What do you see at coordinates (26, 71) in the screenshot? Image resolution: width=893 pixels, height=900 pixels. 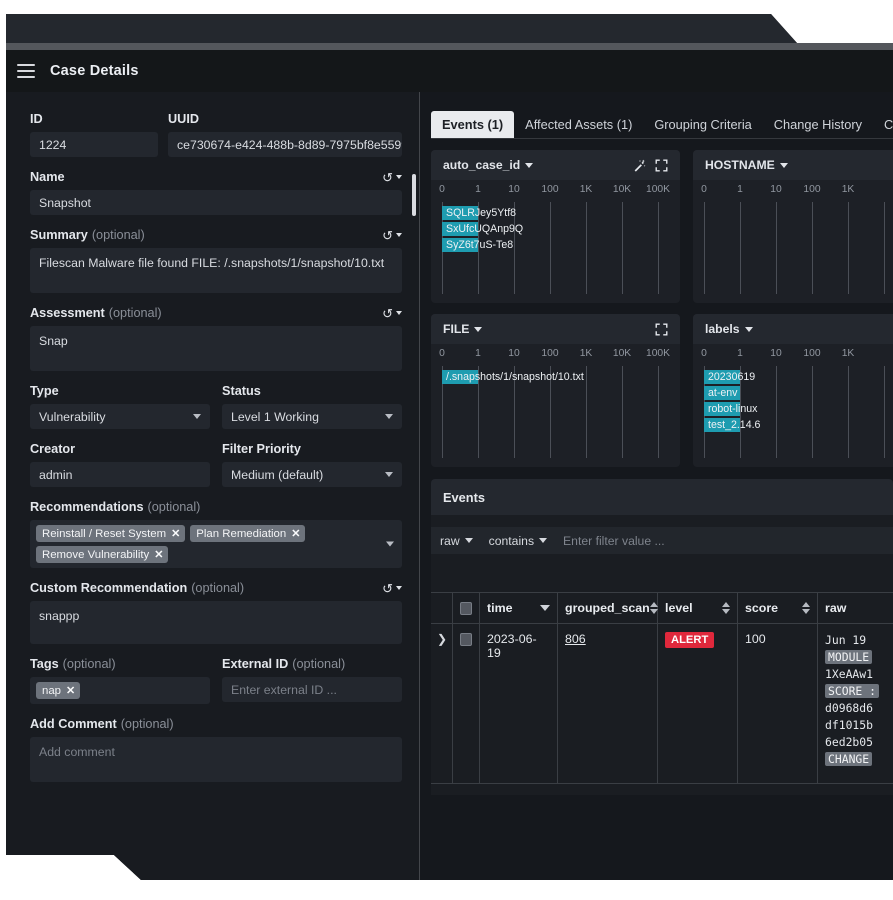 I see `hamburger-icon` at bounding box center [26, 71].